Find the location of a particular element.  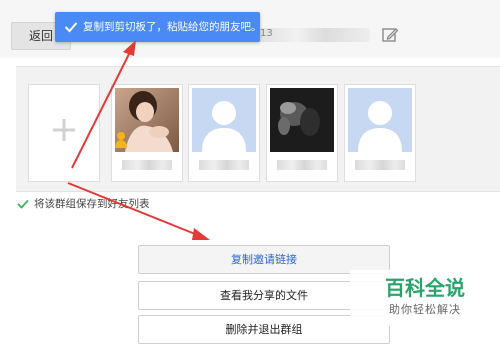

checkmark-icon is located at coordinates (23, 204).